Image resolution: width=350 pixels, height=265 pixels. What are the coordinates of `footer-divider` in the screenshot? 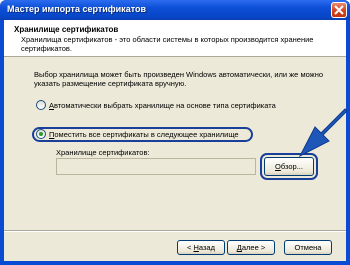 It's located at (175, 231).